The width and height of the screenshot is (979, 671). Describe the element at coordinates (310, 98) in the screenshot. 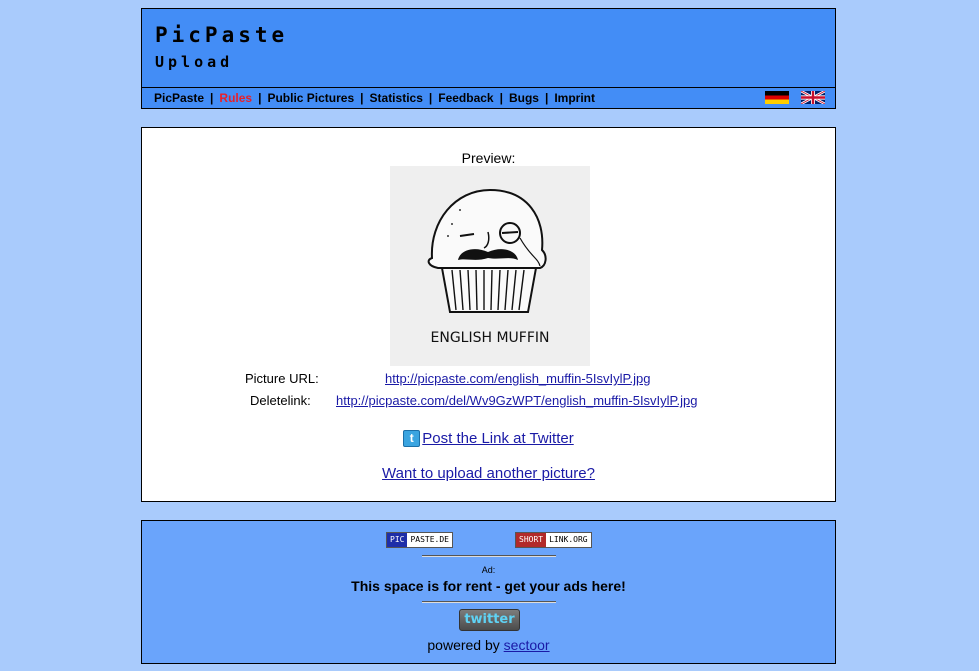

I see `nav-item-public-pictures: Public Pictures` at that location.